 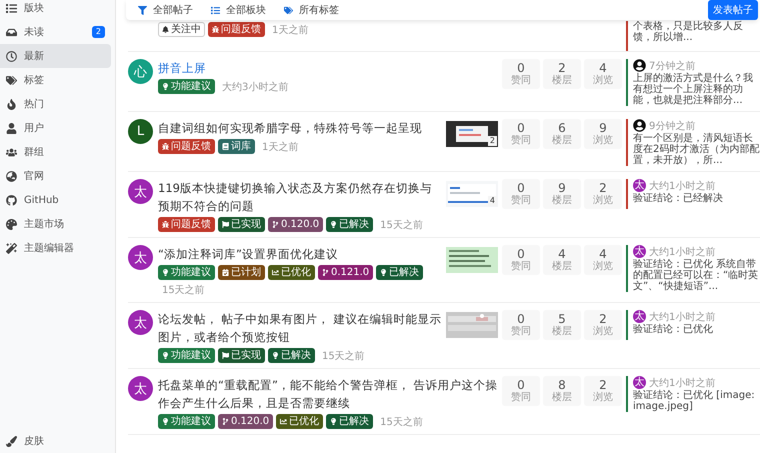 I want to click on teaser: 太 大约1小时之前 验证结论：已优化, so click(x=693, y=325).